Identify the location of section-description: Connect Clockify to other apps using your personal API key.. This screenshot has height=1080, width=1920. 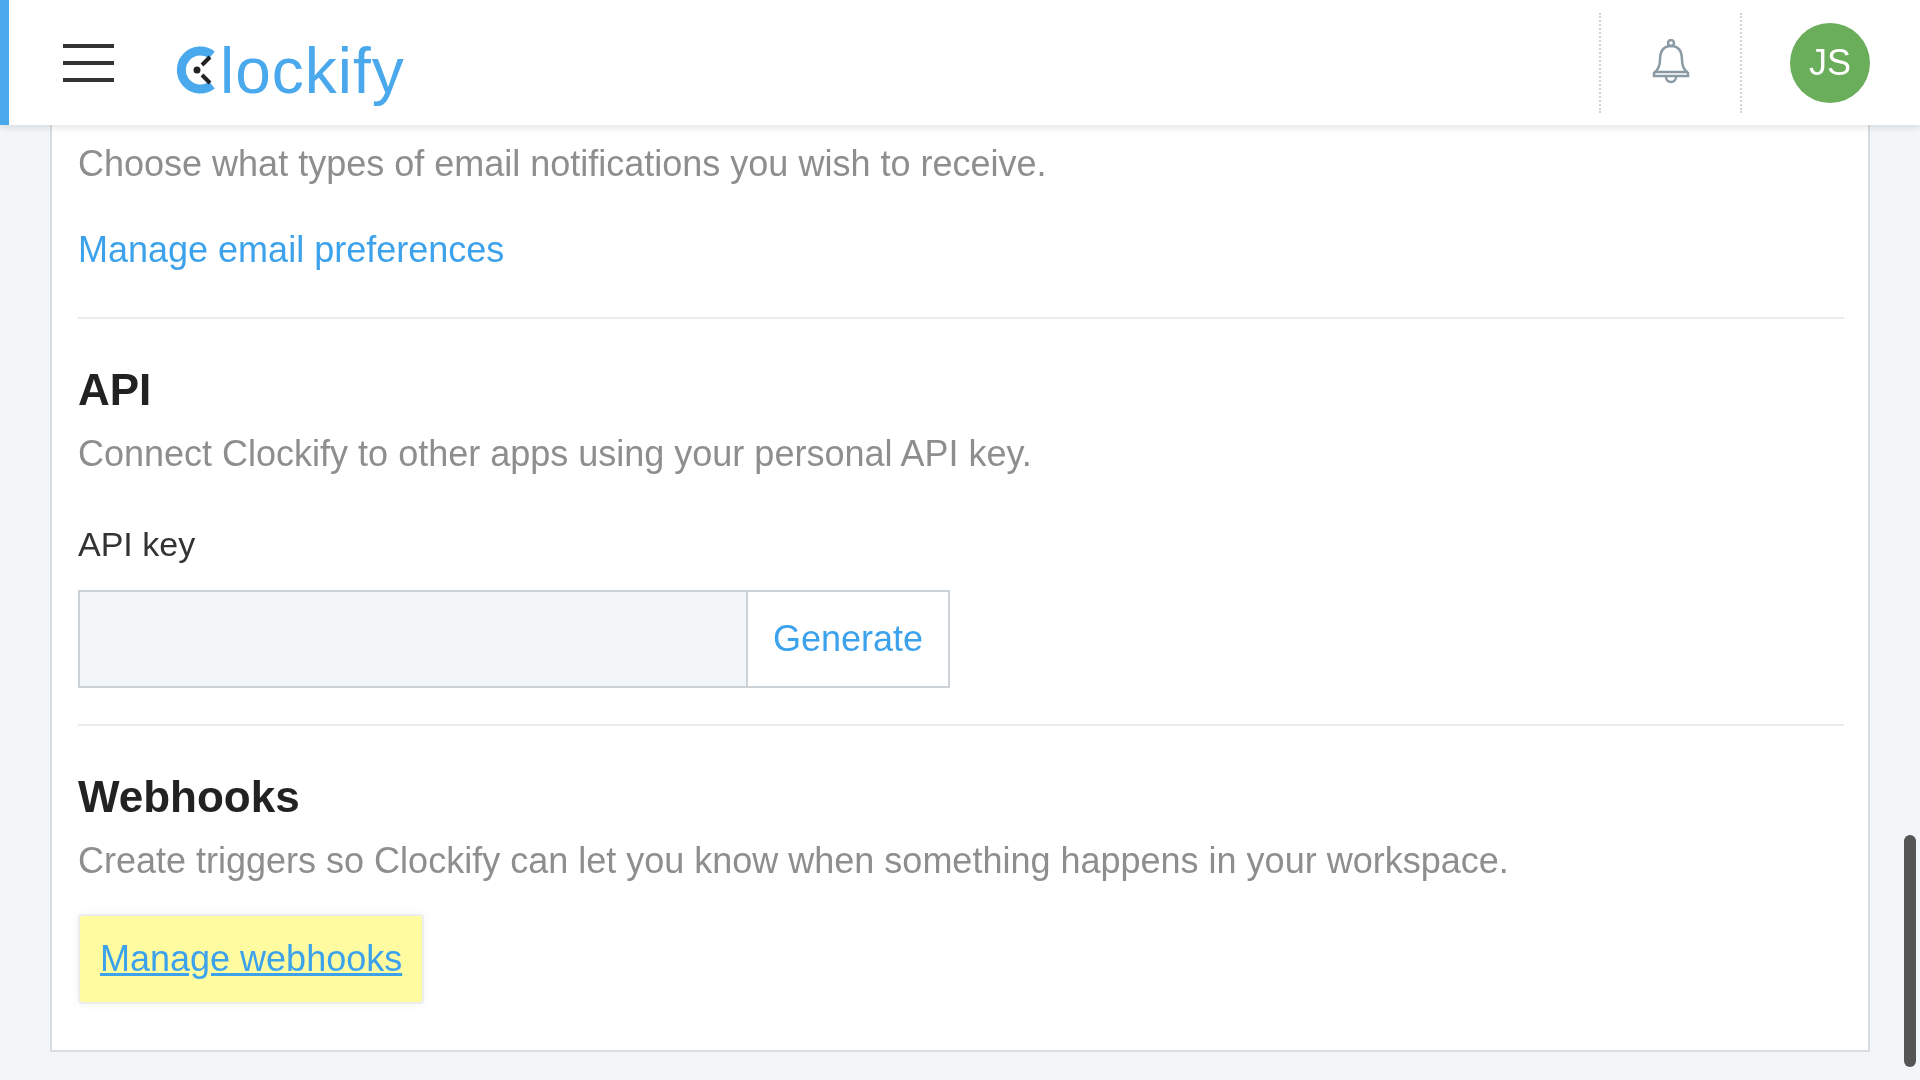
(555, 454).